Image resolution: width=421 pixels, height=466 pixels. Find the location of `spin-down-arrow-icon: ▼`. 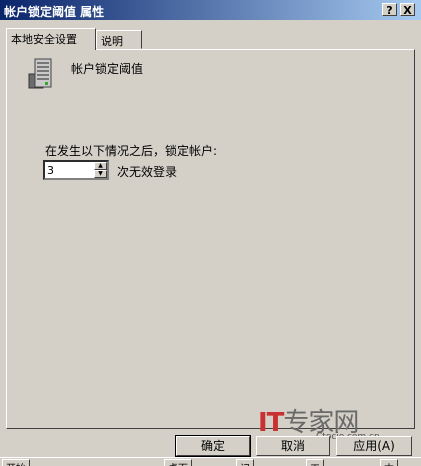

spin-down-arrow-icon: ▼ is located at coordinates (100, 174).